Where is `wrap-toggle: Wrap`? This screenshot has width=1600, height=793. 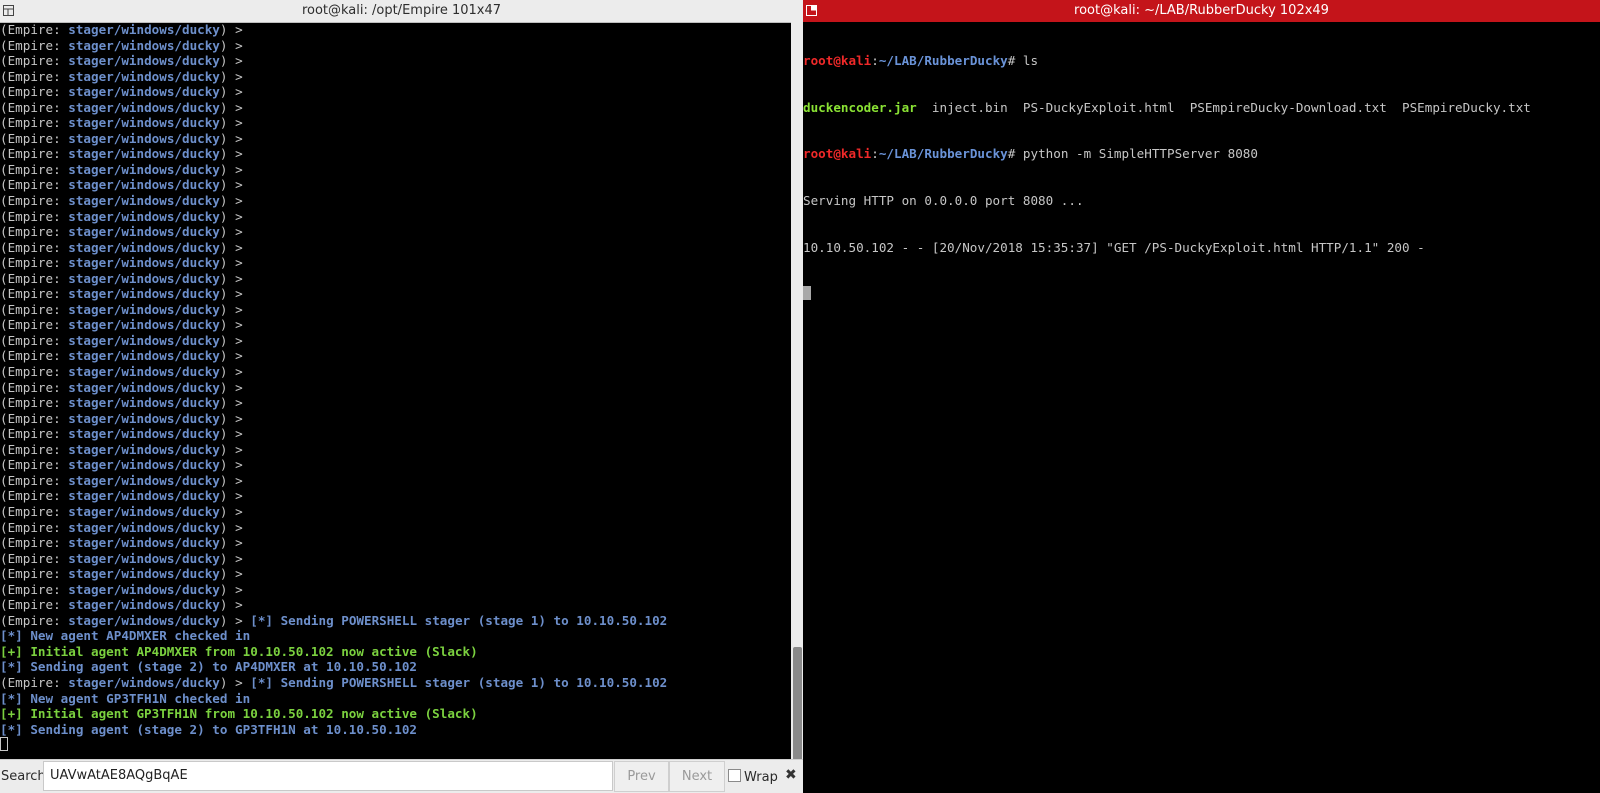
wrap-toggle: Wrap is located at coordinates (753, 777).